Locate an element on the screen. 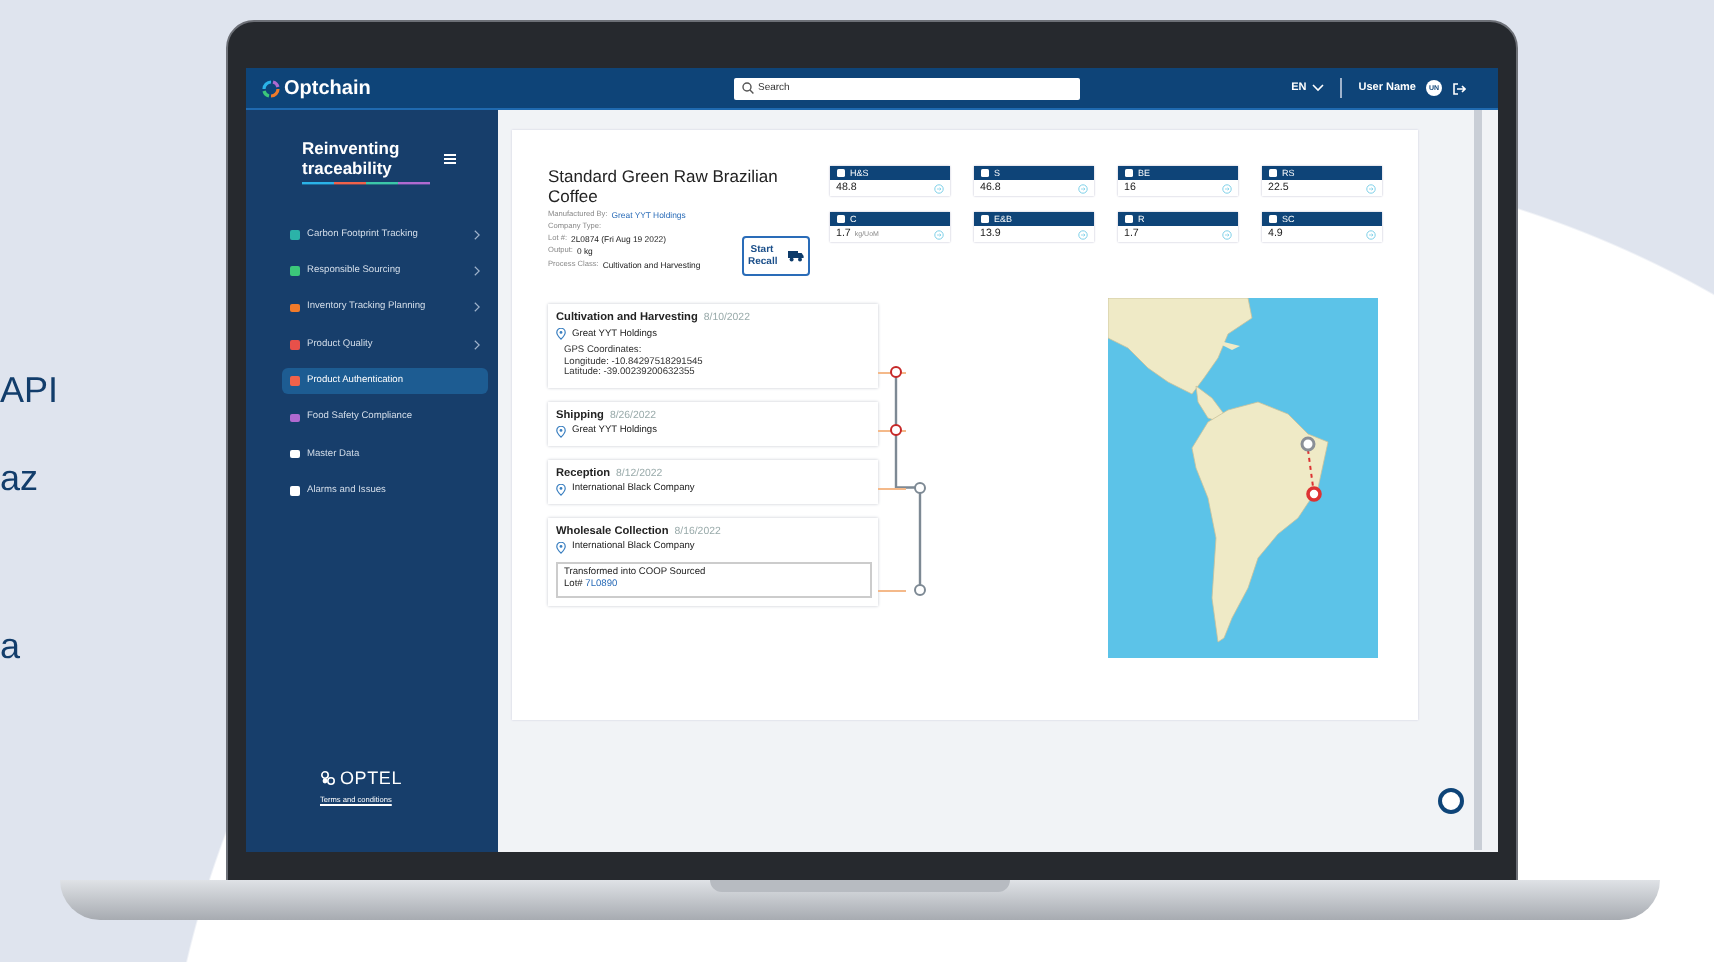 This screenshot has width=1714, height=962. menu-icon is located at coordinates (449, 158).